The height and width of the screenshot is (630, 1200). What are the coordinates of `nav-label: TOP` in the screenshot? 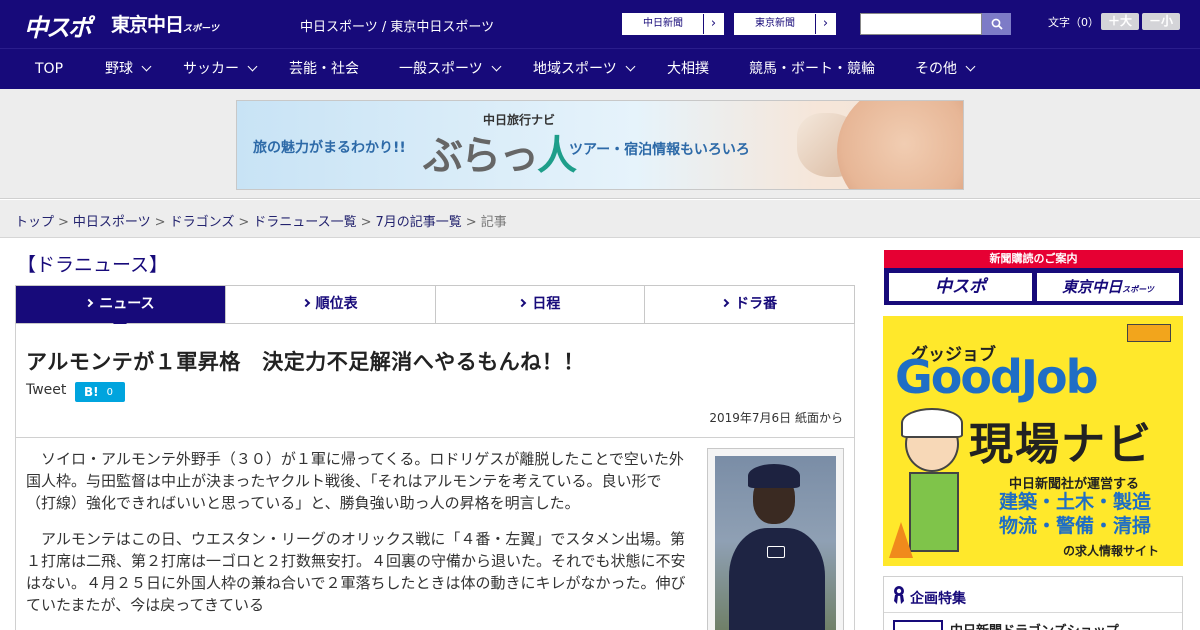 It's located at (49, 69).